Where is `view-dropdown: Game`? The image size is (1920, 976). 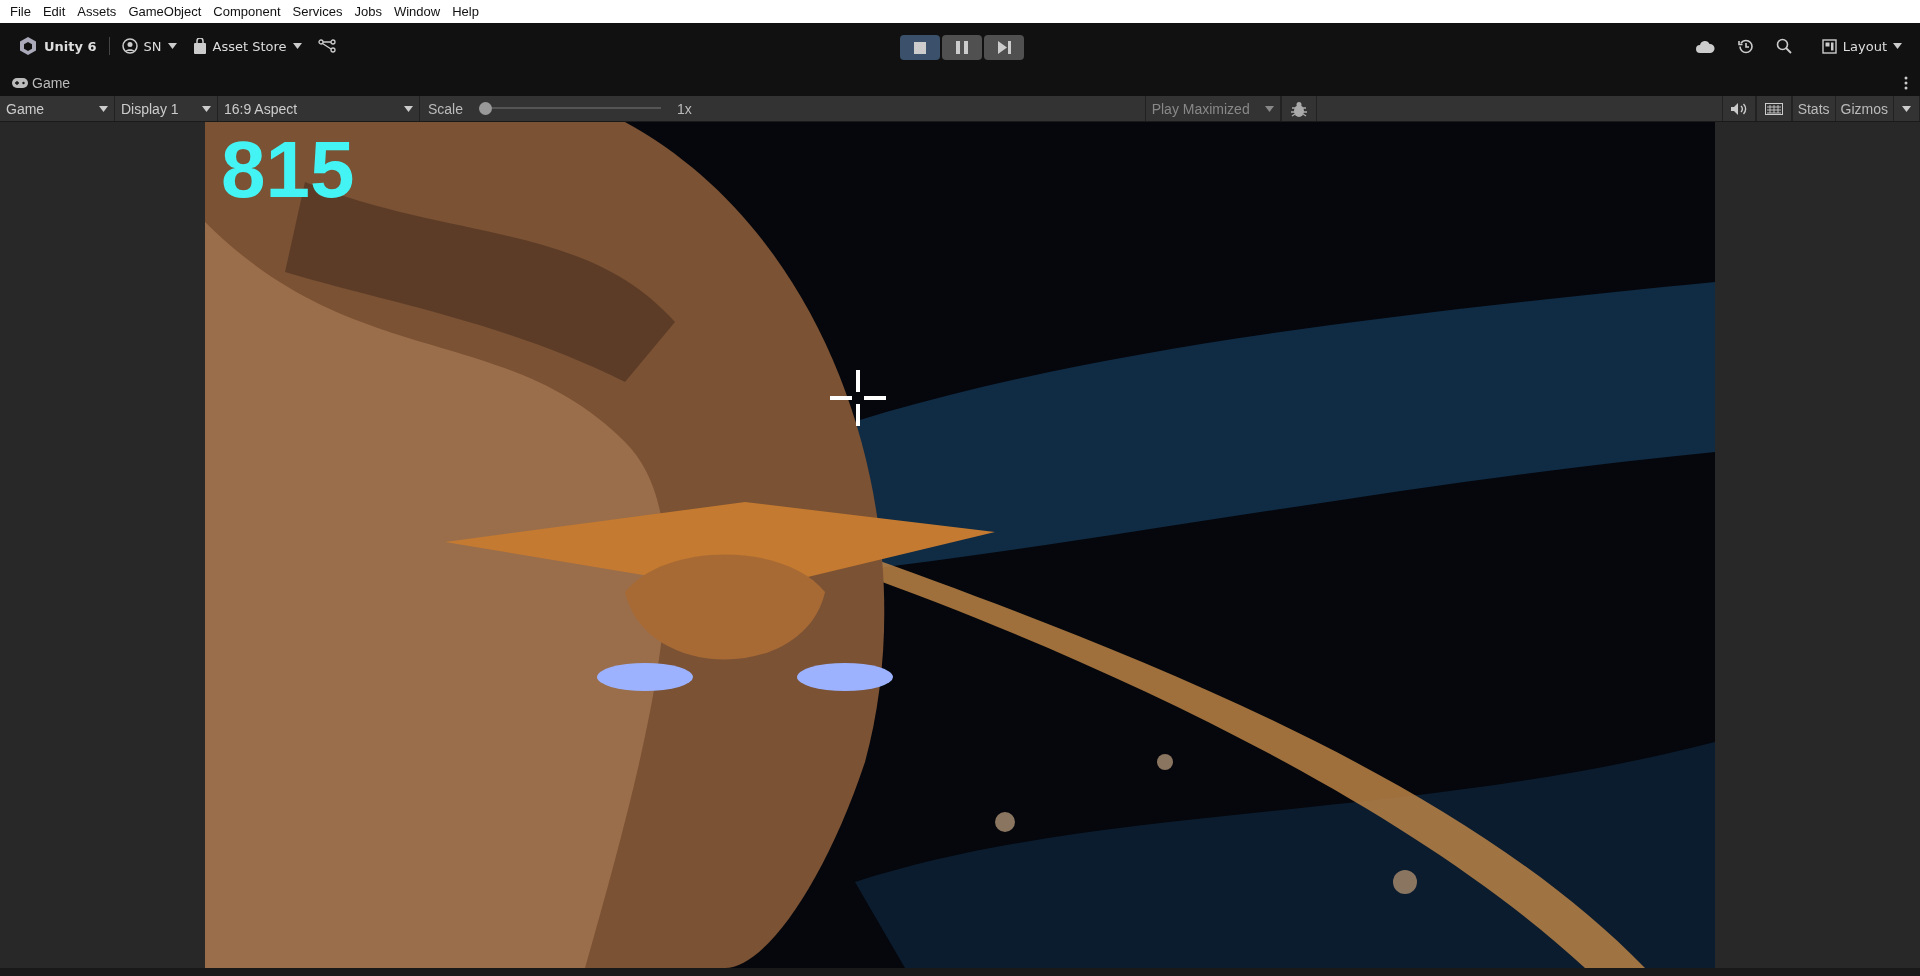 view-dropdown: Game is located at coordinates (57, 108).